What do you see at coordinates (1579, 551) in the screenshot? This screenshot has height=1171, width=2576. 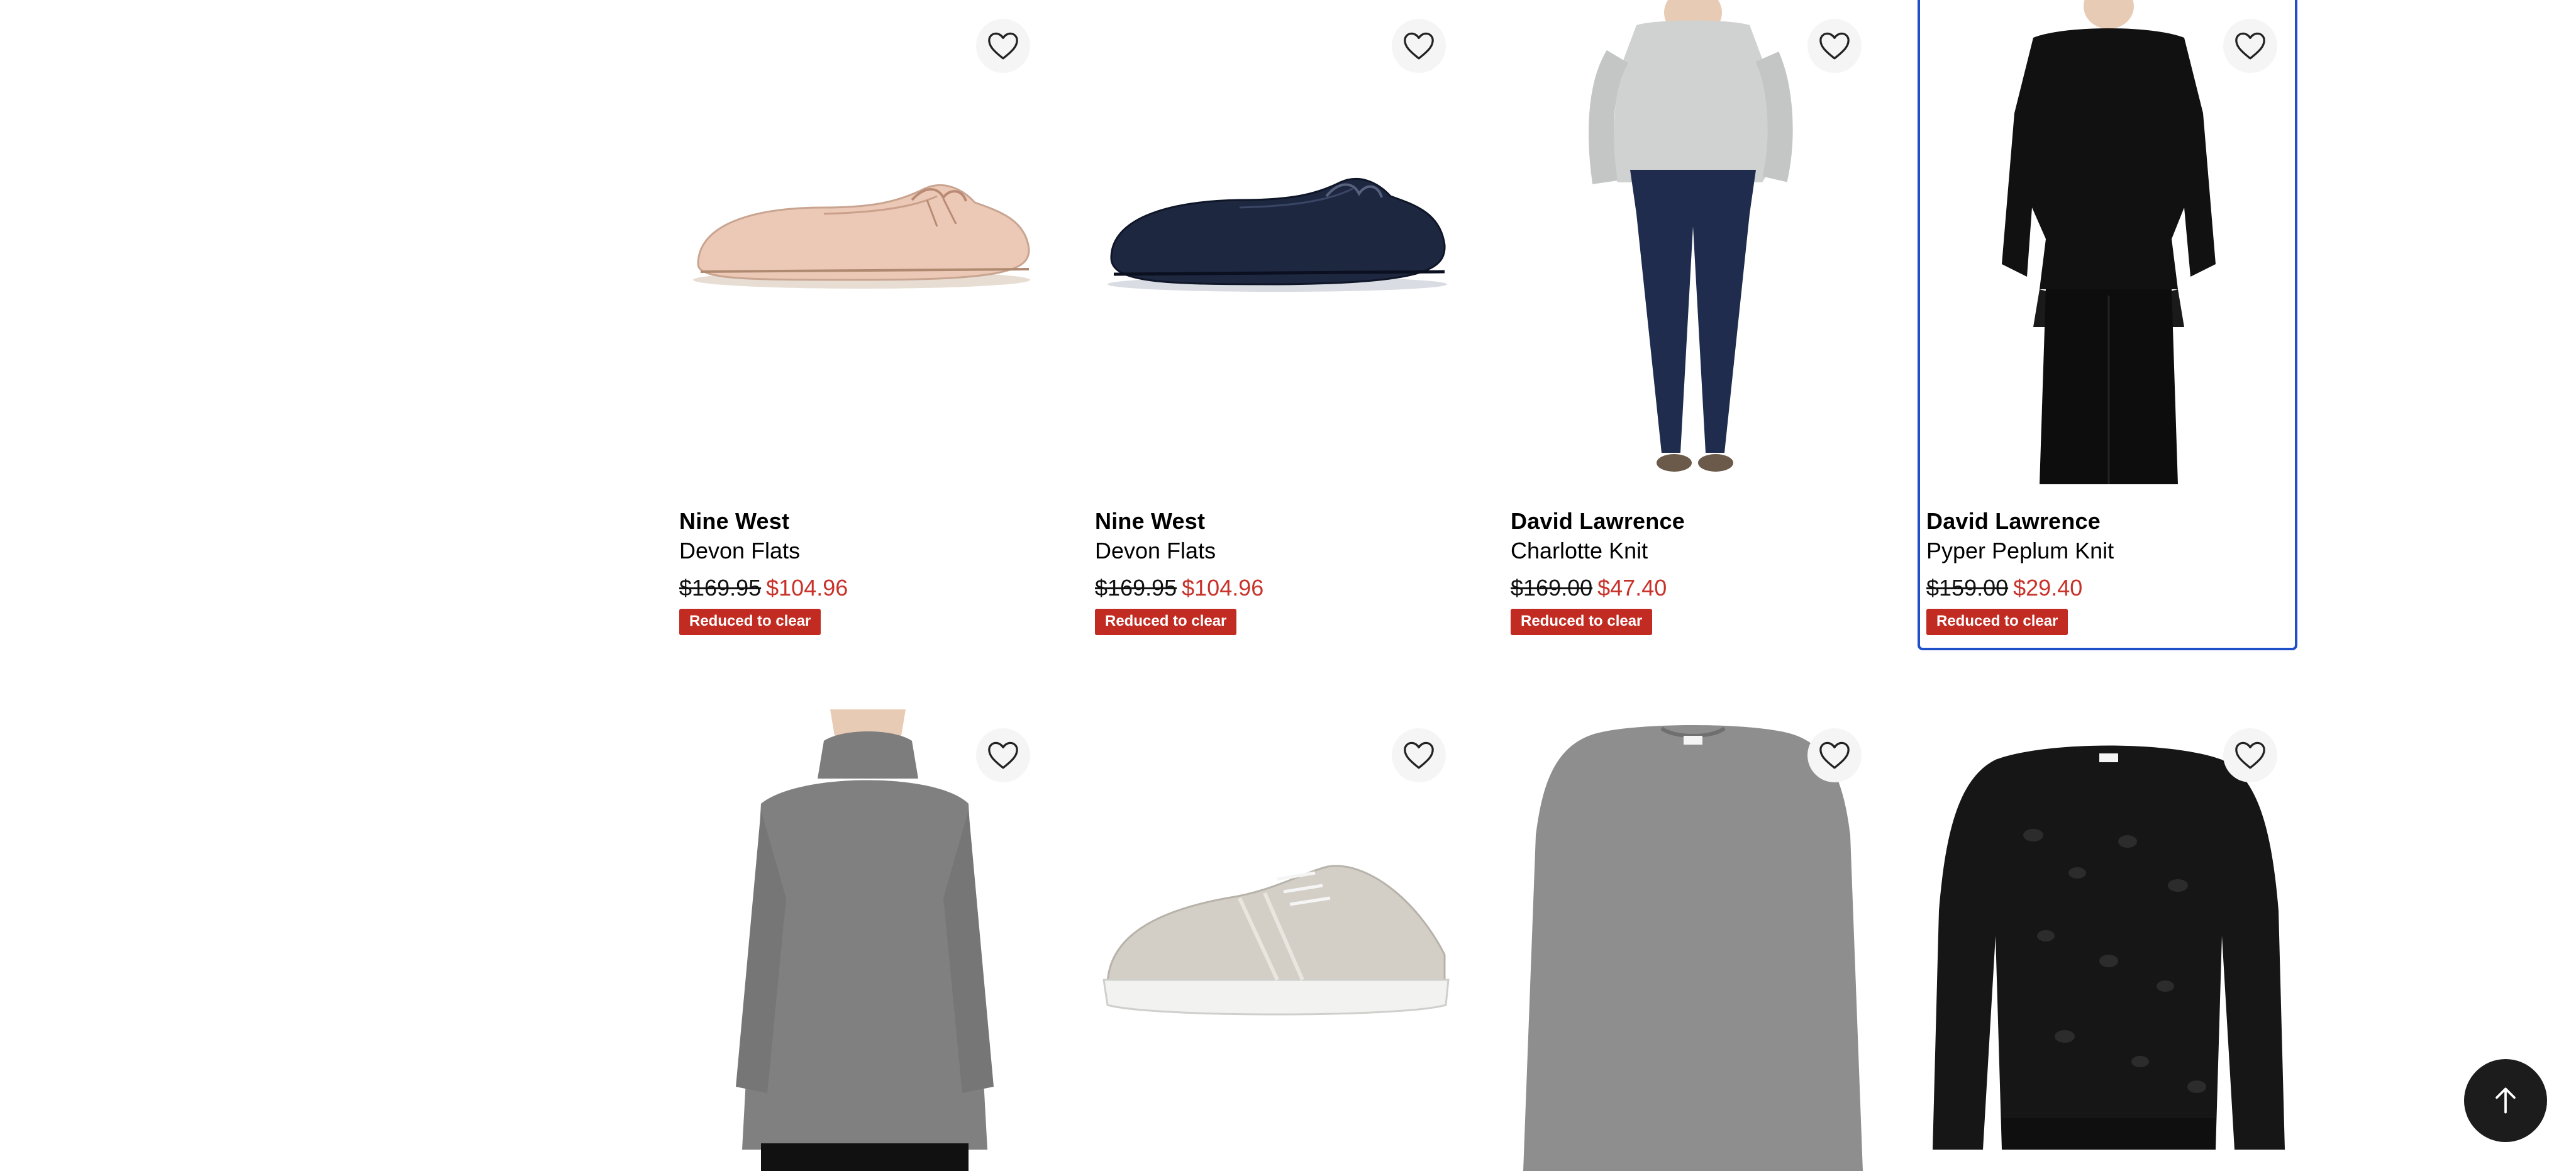 I see `product-name: Charlotte Knit` at bounding box center [1579, 551].